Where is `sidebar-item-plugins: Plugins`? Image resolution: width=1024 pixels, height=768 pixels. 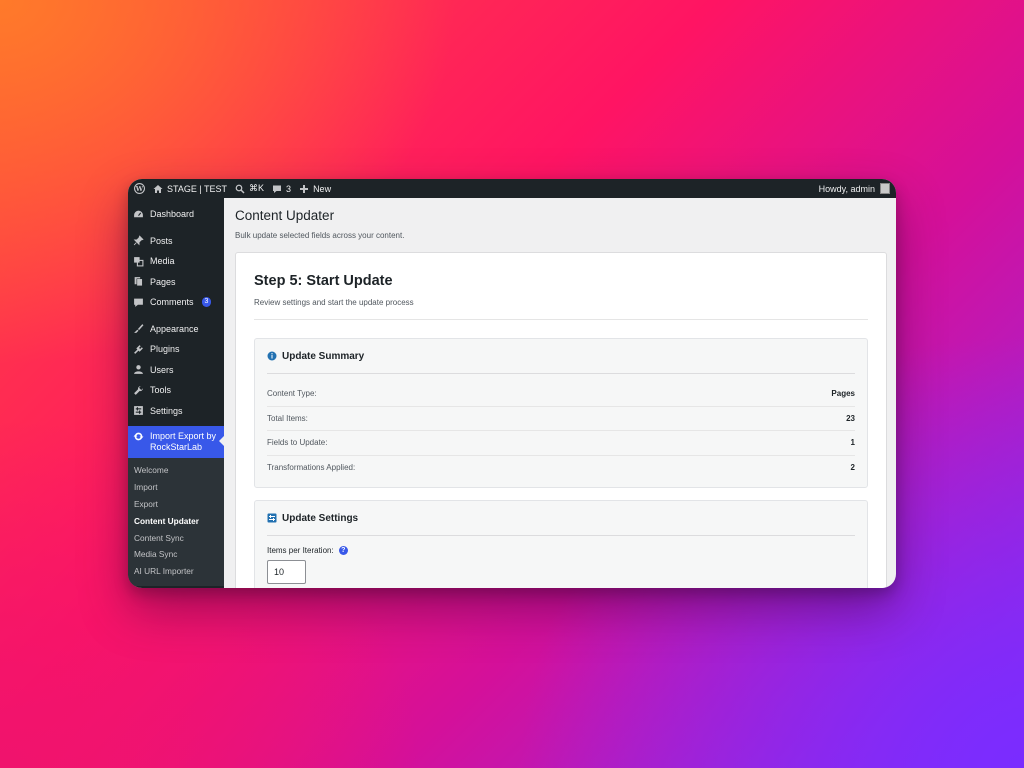 sidebar-item-plugins: Plugins is located at coordinates (176, 349).